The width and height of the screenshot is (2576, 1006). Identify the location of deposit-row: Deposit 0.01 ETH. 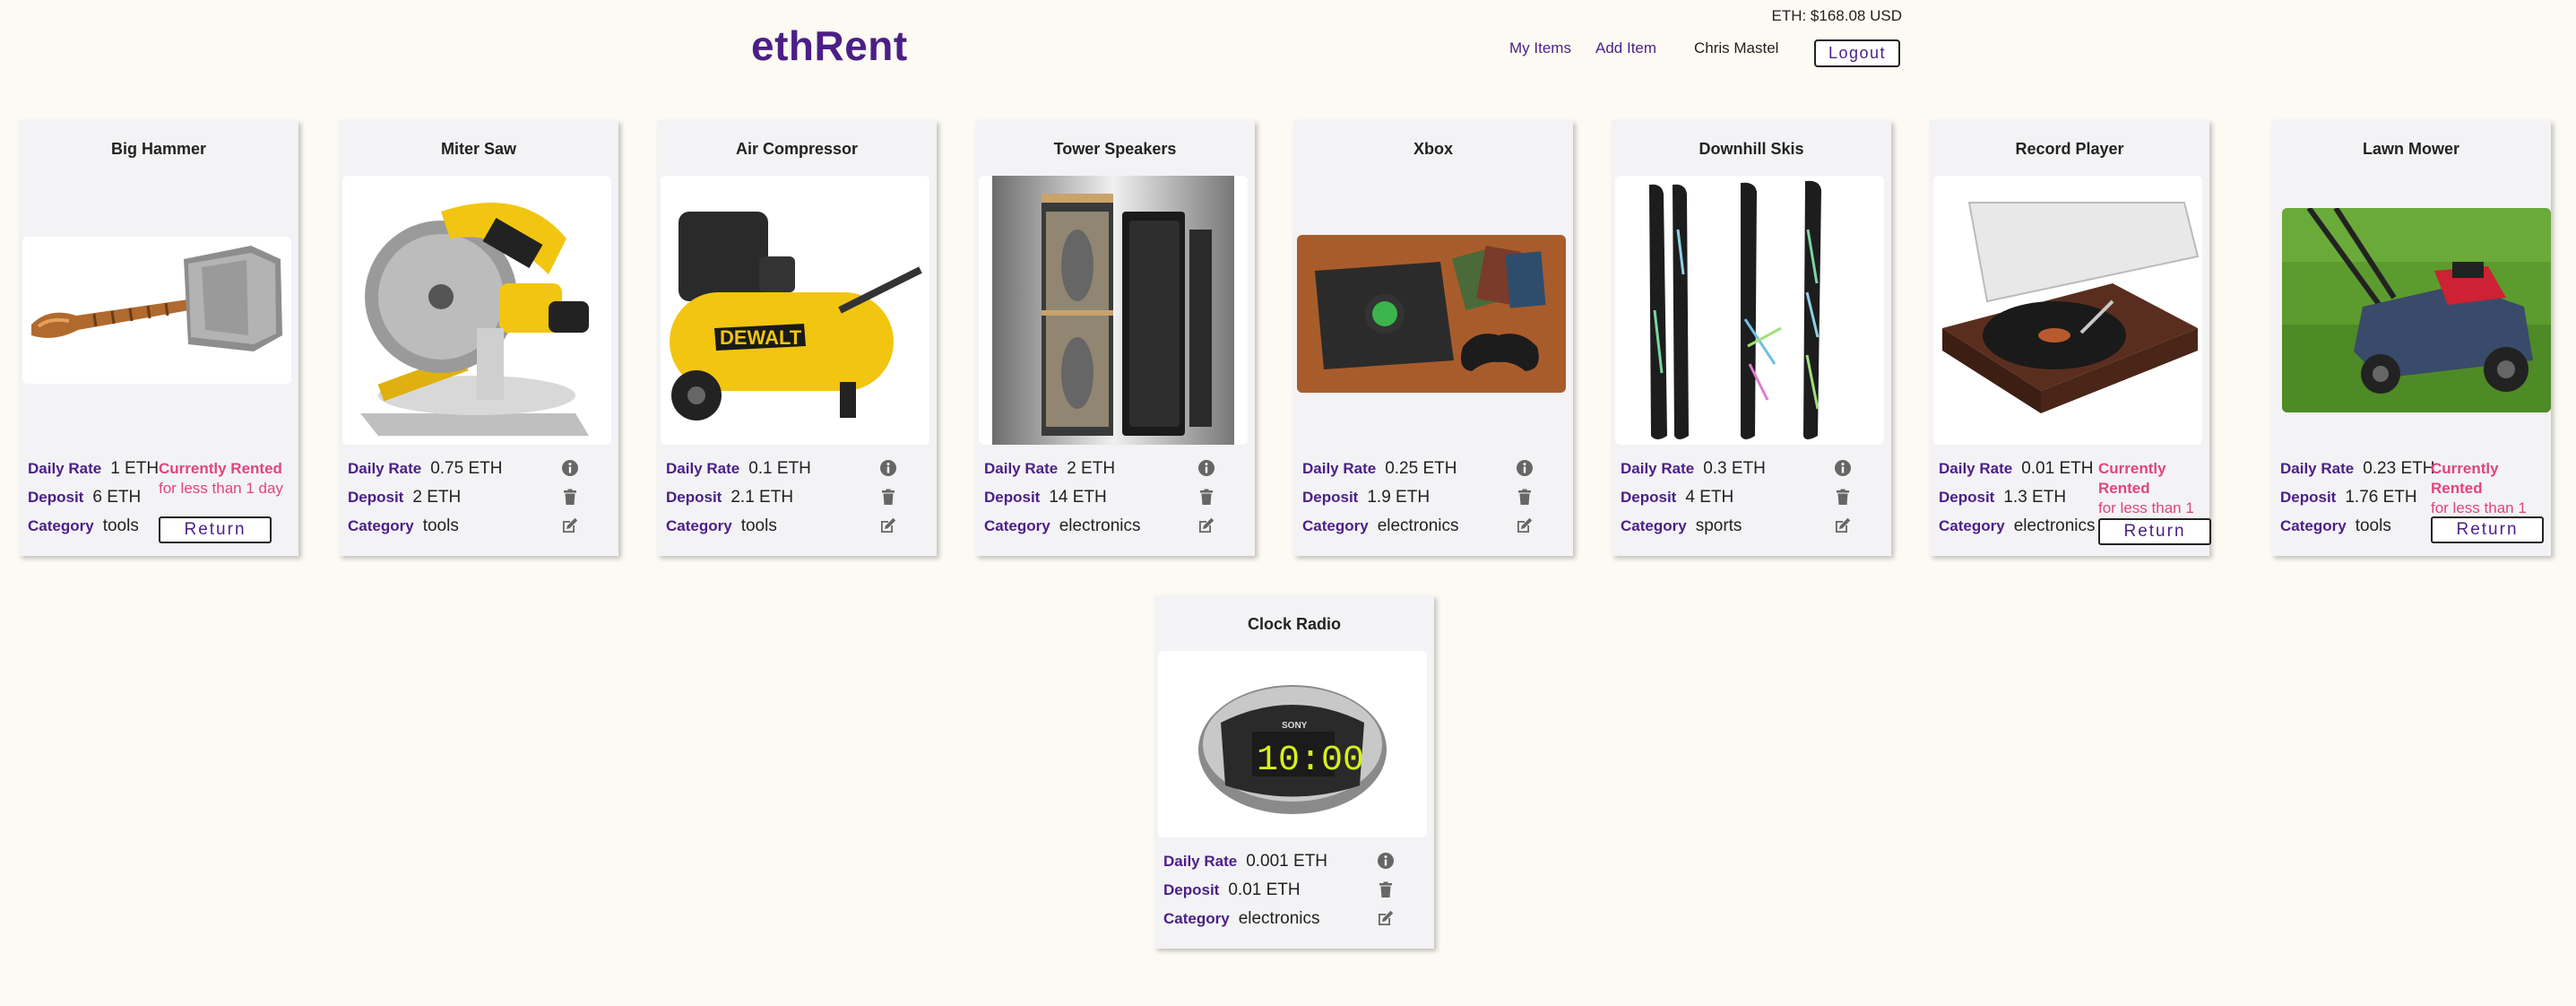
(1232, 890).